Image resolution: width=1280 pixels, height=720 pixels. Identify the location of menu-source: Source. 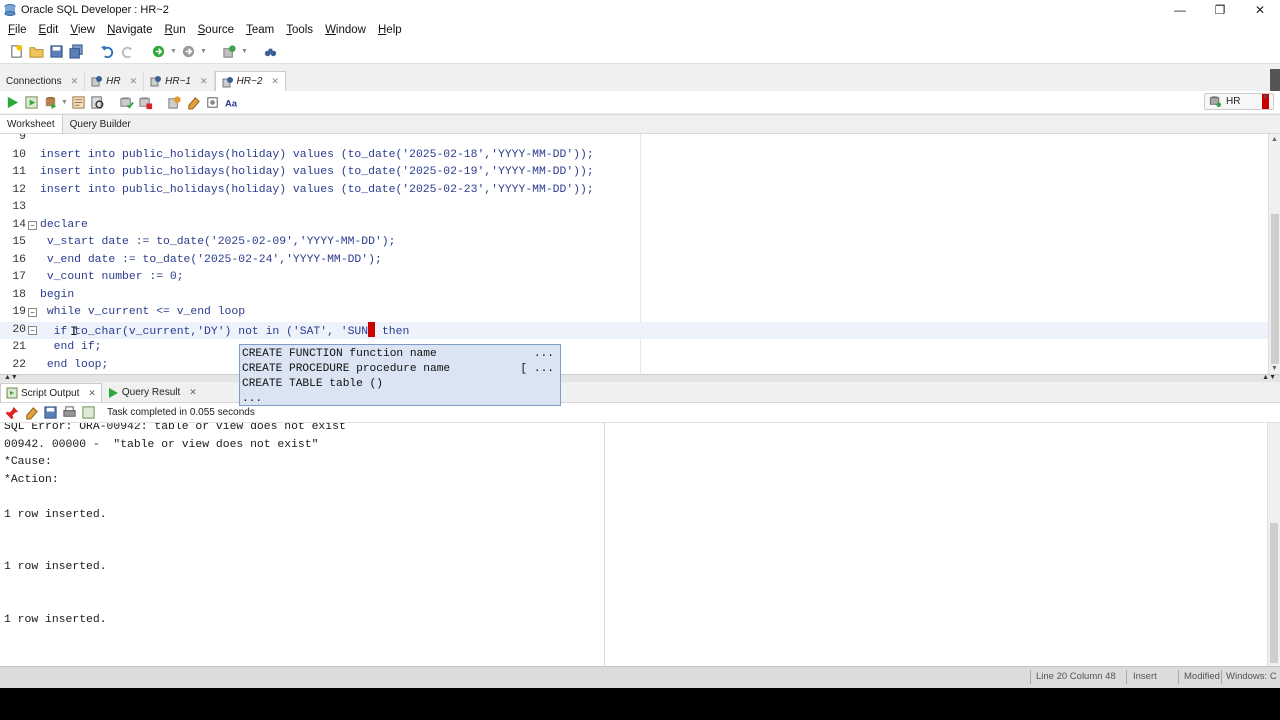
(216, 30).